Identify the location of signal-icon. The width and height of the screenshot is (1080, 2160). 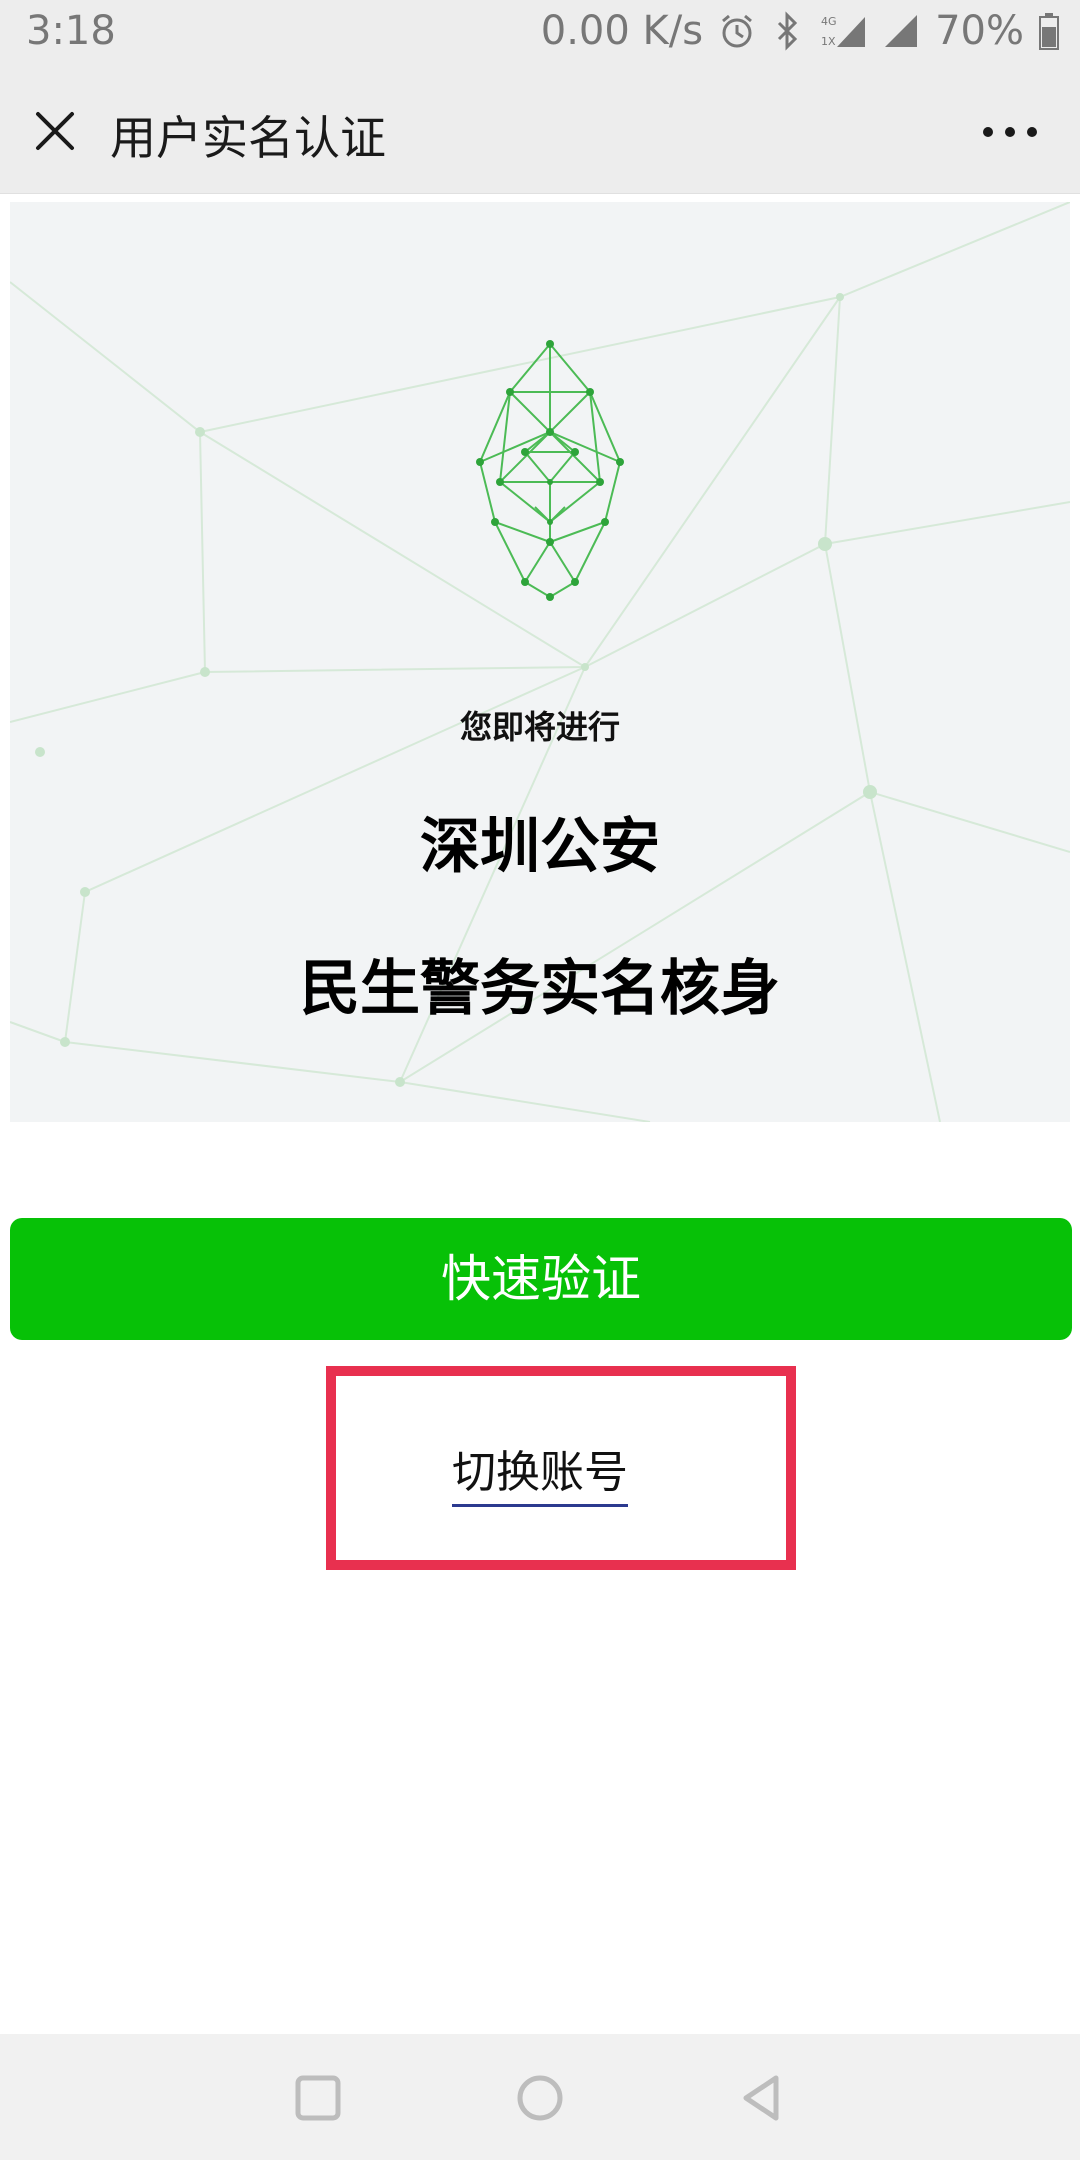
(901, 31).